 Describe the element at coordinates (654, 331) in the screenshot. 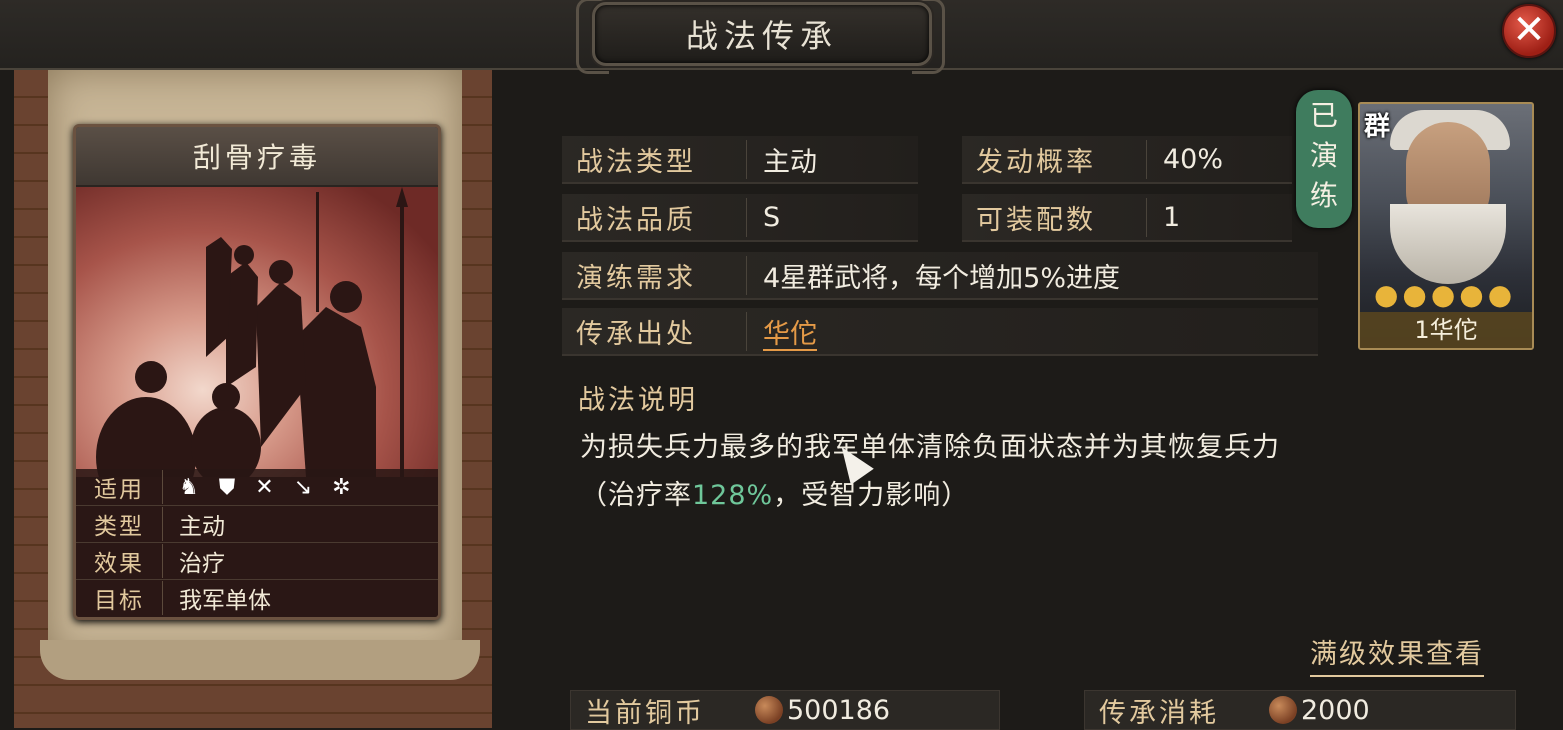

I see `info-key: 传承出处` at that location.